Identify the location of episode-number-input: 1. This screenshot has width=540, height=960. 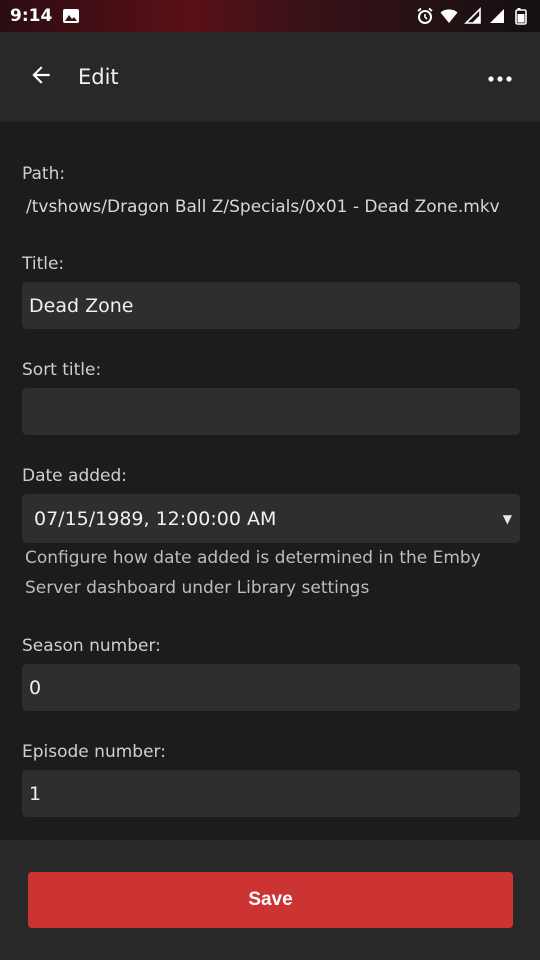
(271, 793).